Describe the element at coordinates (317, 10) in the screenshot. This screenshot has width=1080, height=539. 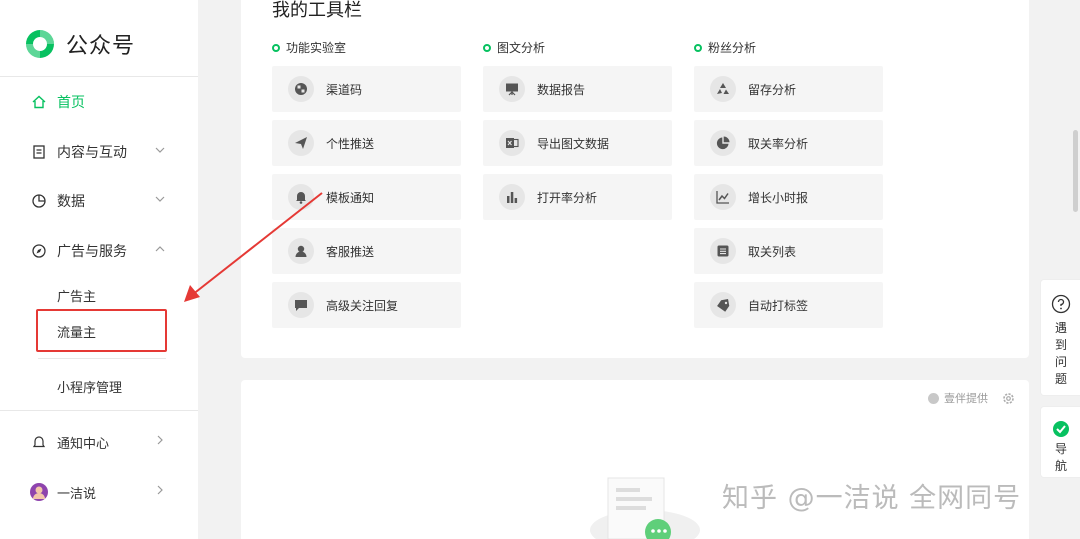
I see `toolbar-title: 我的工具栏` at that location.